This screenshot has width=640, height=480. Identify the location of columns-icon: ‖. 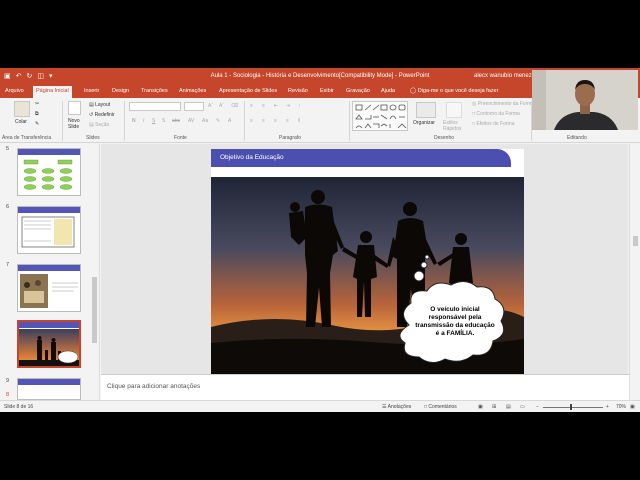
(299, 121).